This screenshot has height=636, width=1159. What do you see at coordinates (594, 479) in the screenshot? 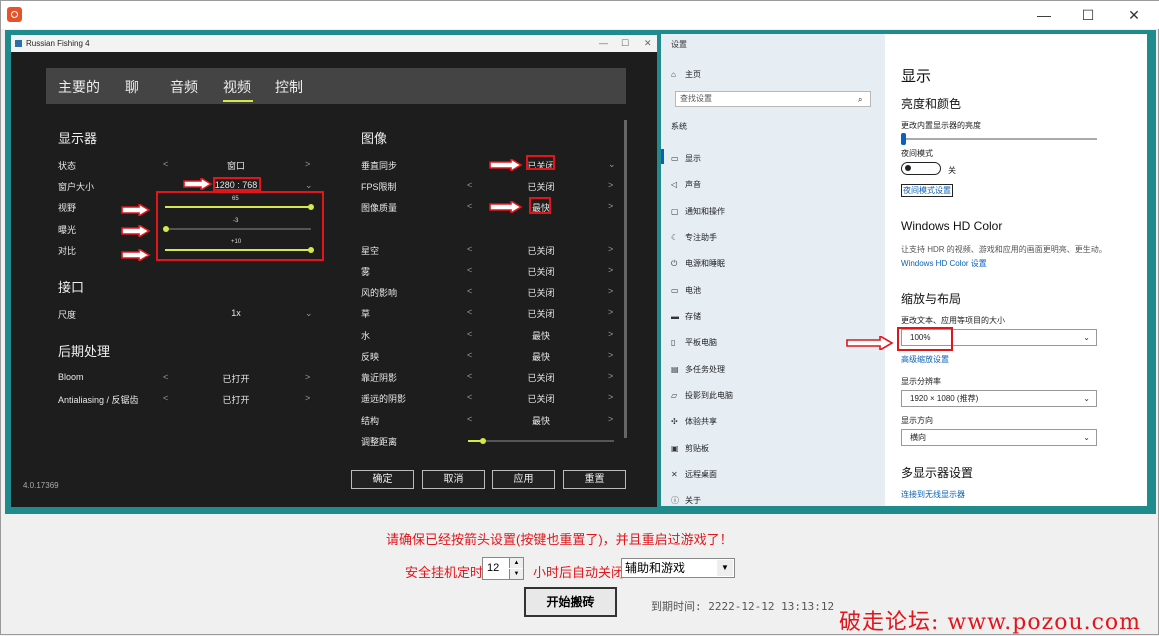
I see `reset-button: 重置` at bounding box center [594, 479].